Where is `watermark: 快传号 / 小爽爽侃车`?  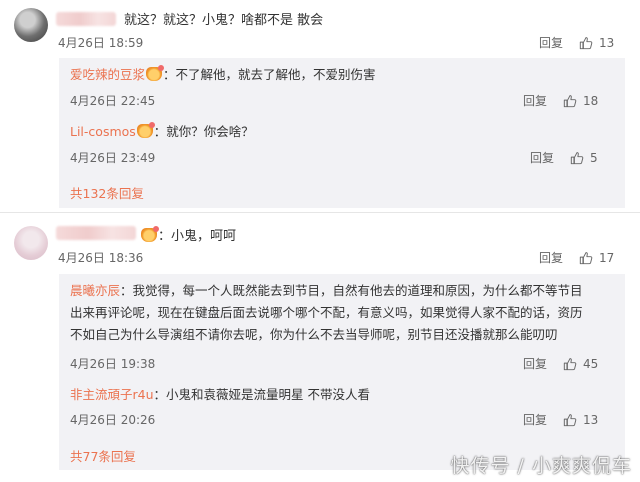
watermark: 快传号 / 小爽爽侃车 is located at coordinates (541, 466).